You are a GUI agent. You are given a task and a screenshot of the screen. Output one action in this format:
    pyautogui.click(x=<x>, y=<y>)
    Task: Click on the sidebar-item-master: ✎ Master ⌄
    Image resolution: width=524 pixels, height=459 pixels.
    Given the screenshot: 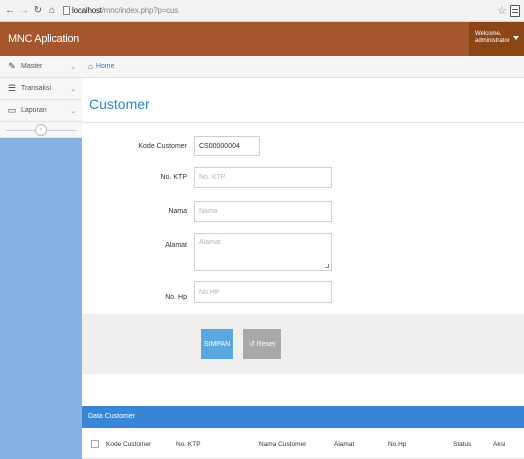 What is the action you would take?
    pyautogui.click(x=41, y=67)
    